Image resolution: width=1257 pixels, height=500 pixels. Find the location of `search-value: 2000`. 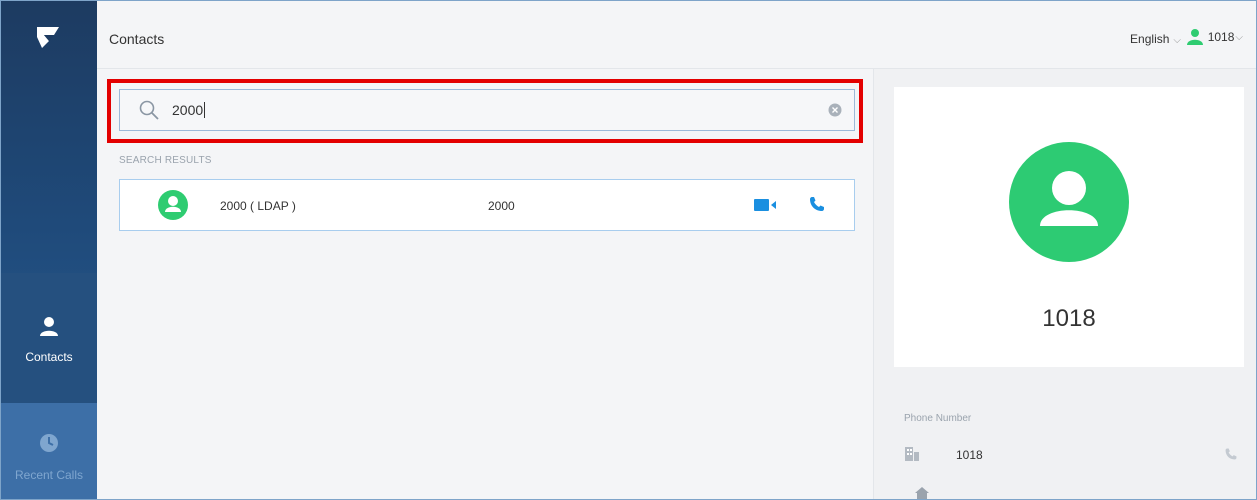

search-value: 2000 is located at coordinates (188, 110).